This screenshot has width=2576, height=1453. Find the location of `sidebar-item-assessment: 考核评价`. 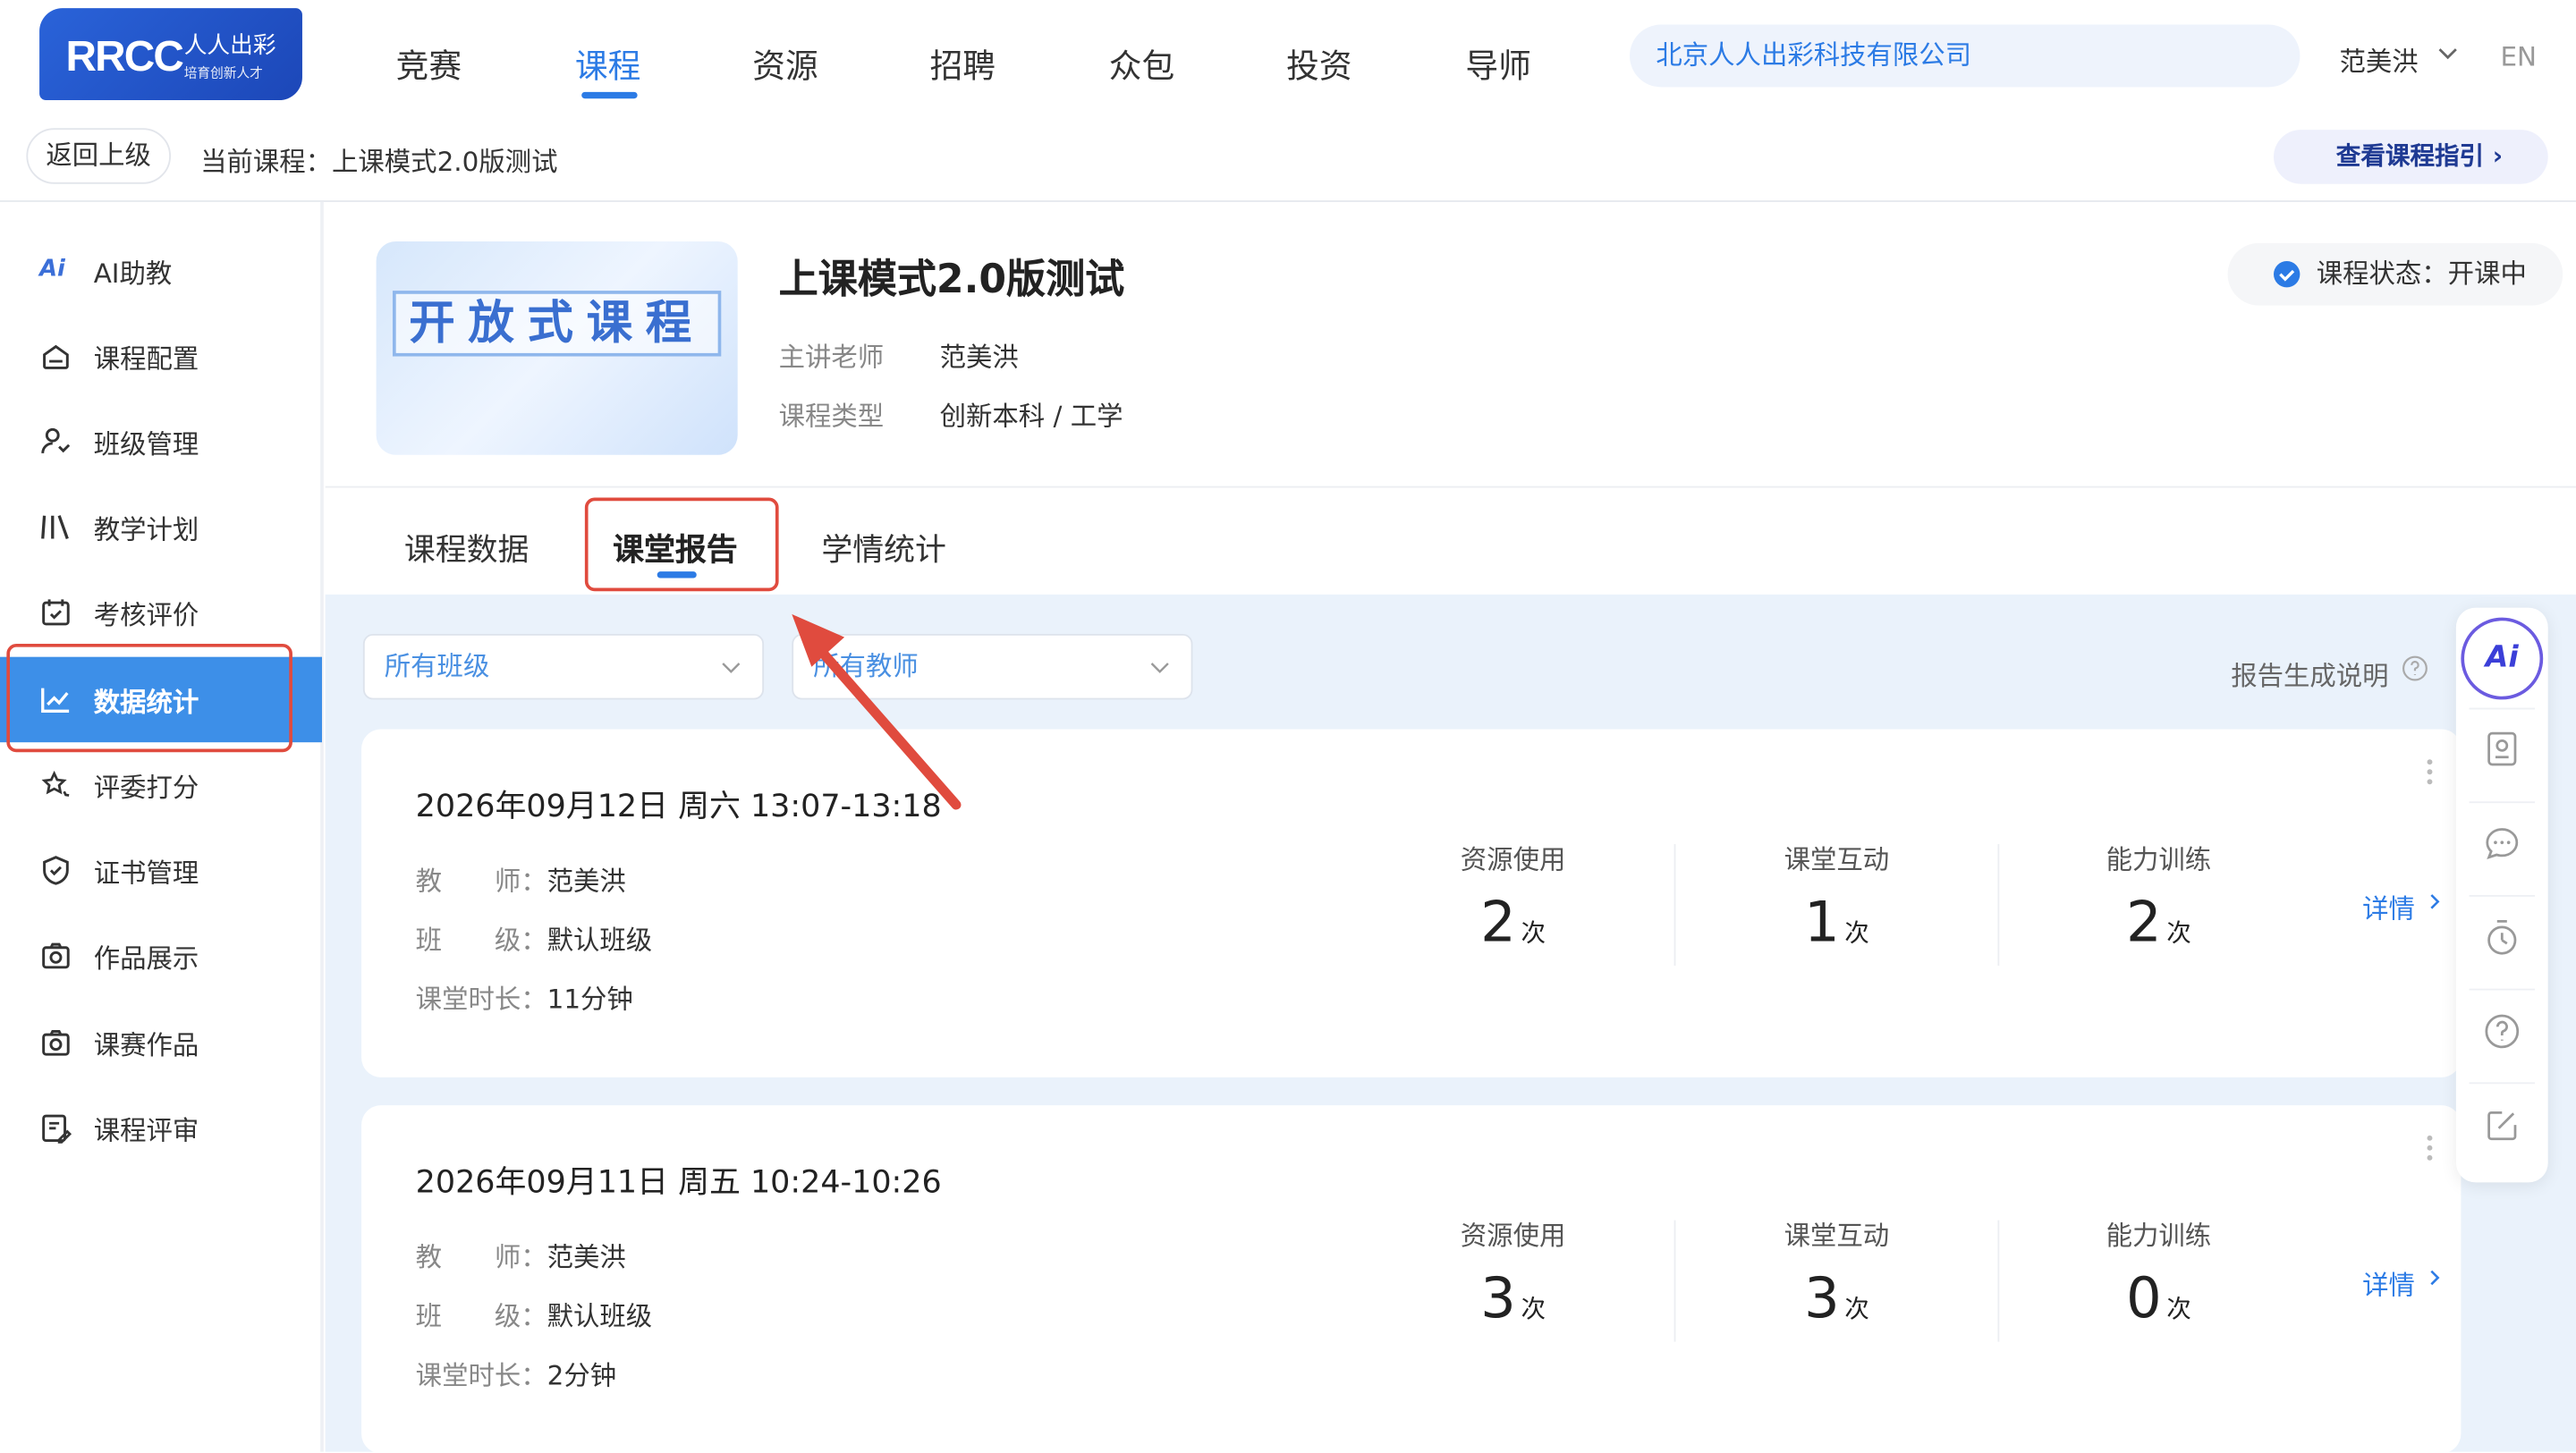

sidebar-item-assessment: 考核评价 is located at coordinates (161, 613).